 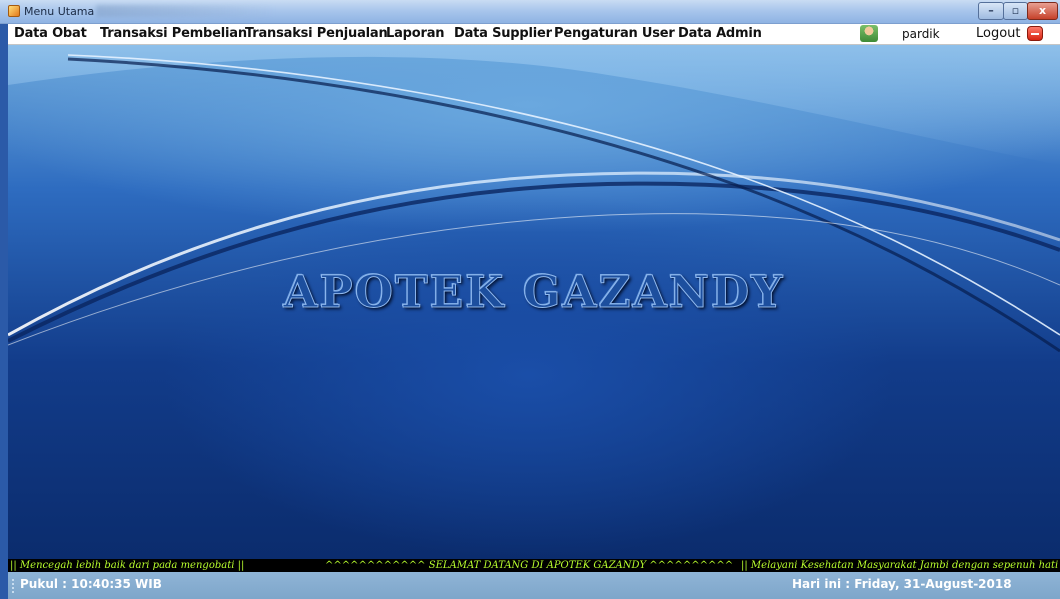 I want to click on window-title: Menu Utama, so click(x=59, y=11).